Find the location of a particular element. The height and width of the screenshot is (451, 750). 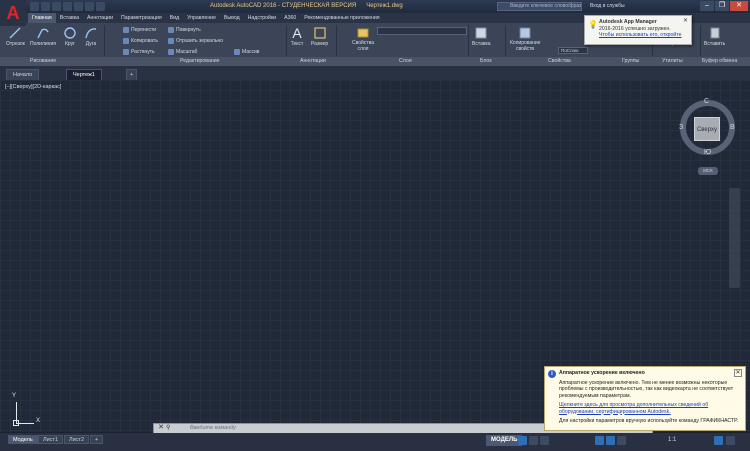

arc-tool: Дуга is located at coordinates (91, 36).